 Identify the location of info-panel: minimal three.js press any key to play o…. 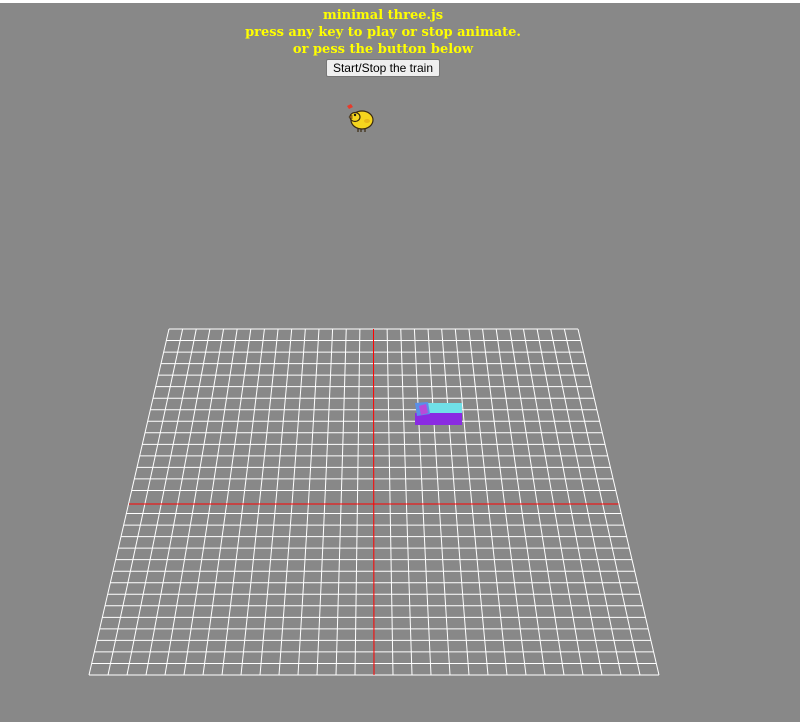
(383, 42).